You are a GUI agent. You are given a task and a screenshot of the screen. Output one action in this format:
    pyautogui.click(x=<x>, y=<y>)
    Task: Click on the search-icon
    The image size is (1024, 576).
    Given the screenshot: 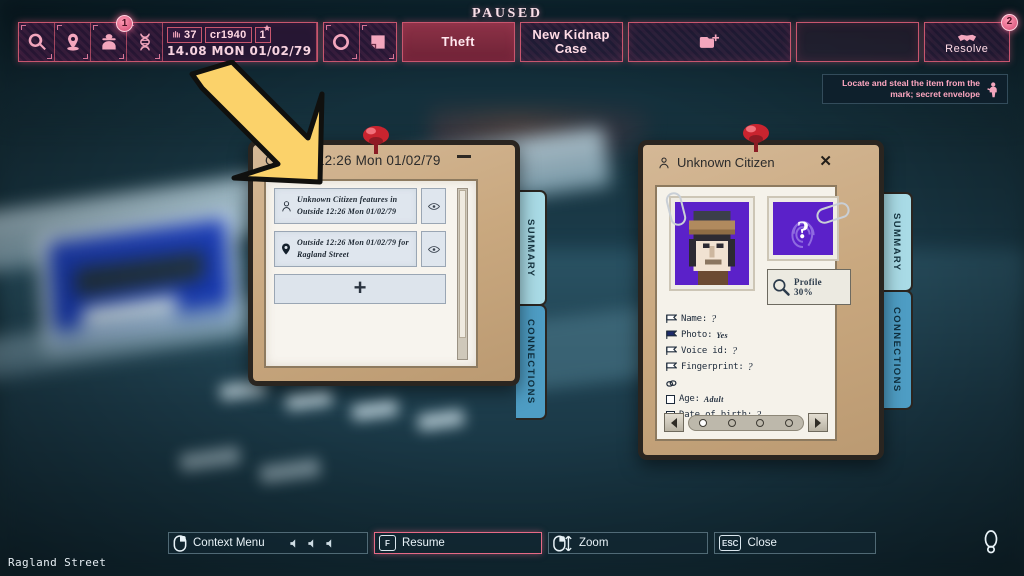 What is the action you would take?
    pyautogui.click(x=37, y=42)
    